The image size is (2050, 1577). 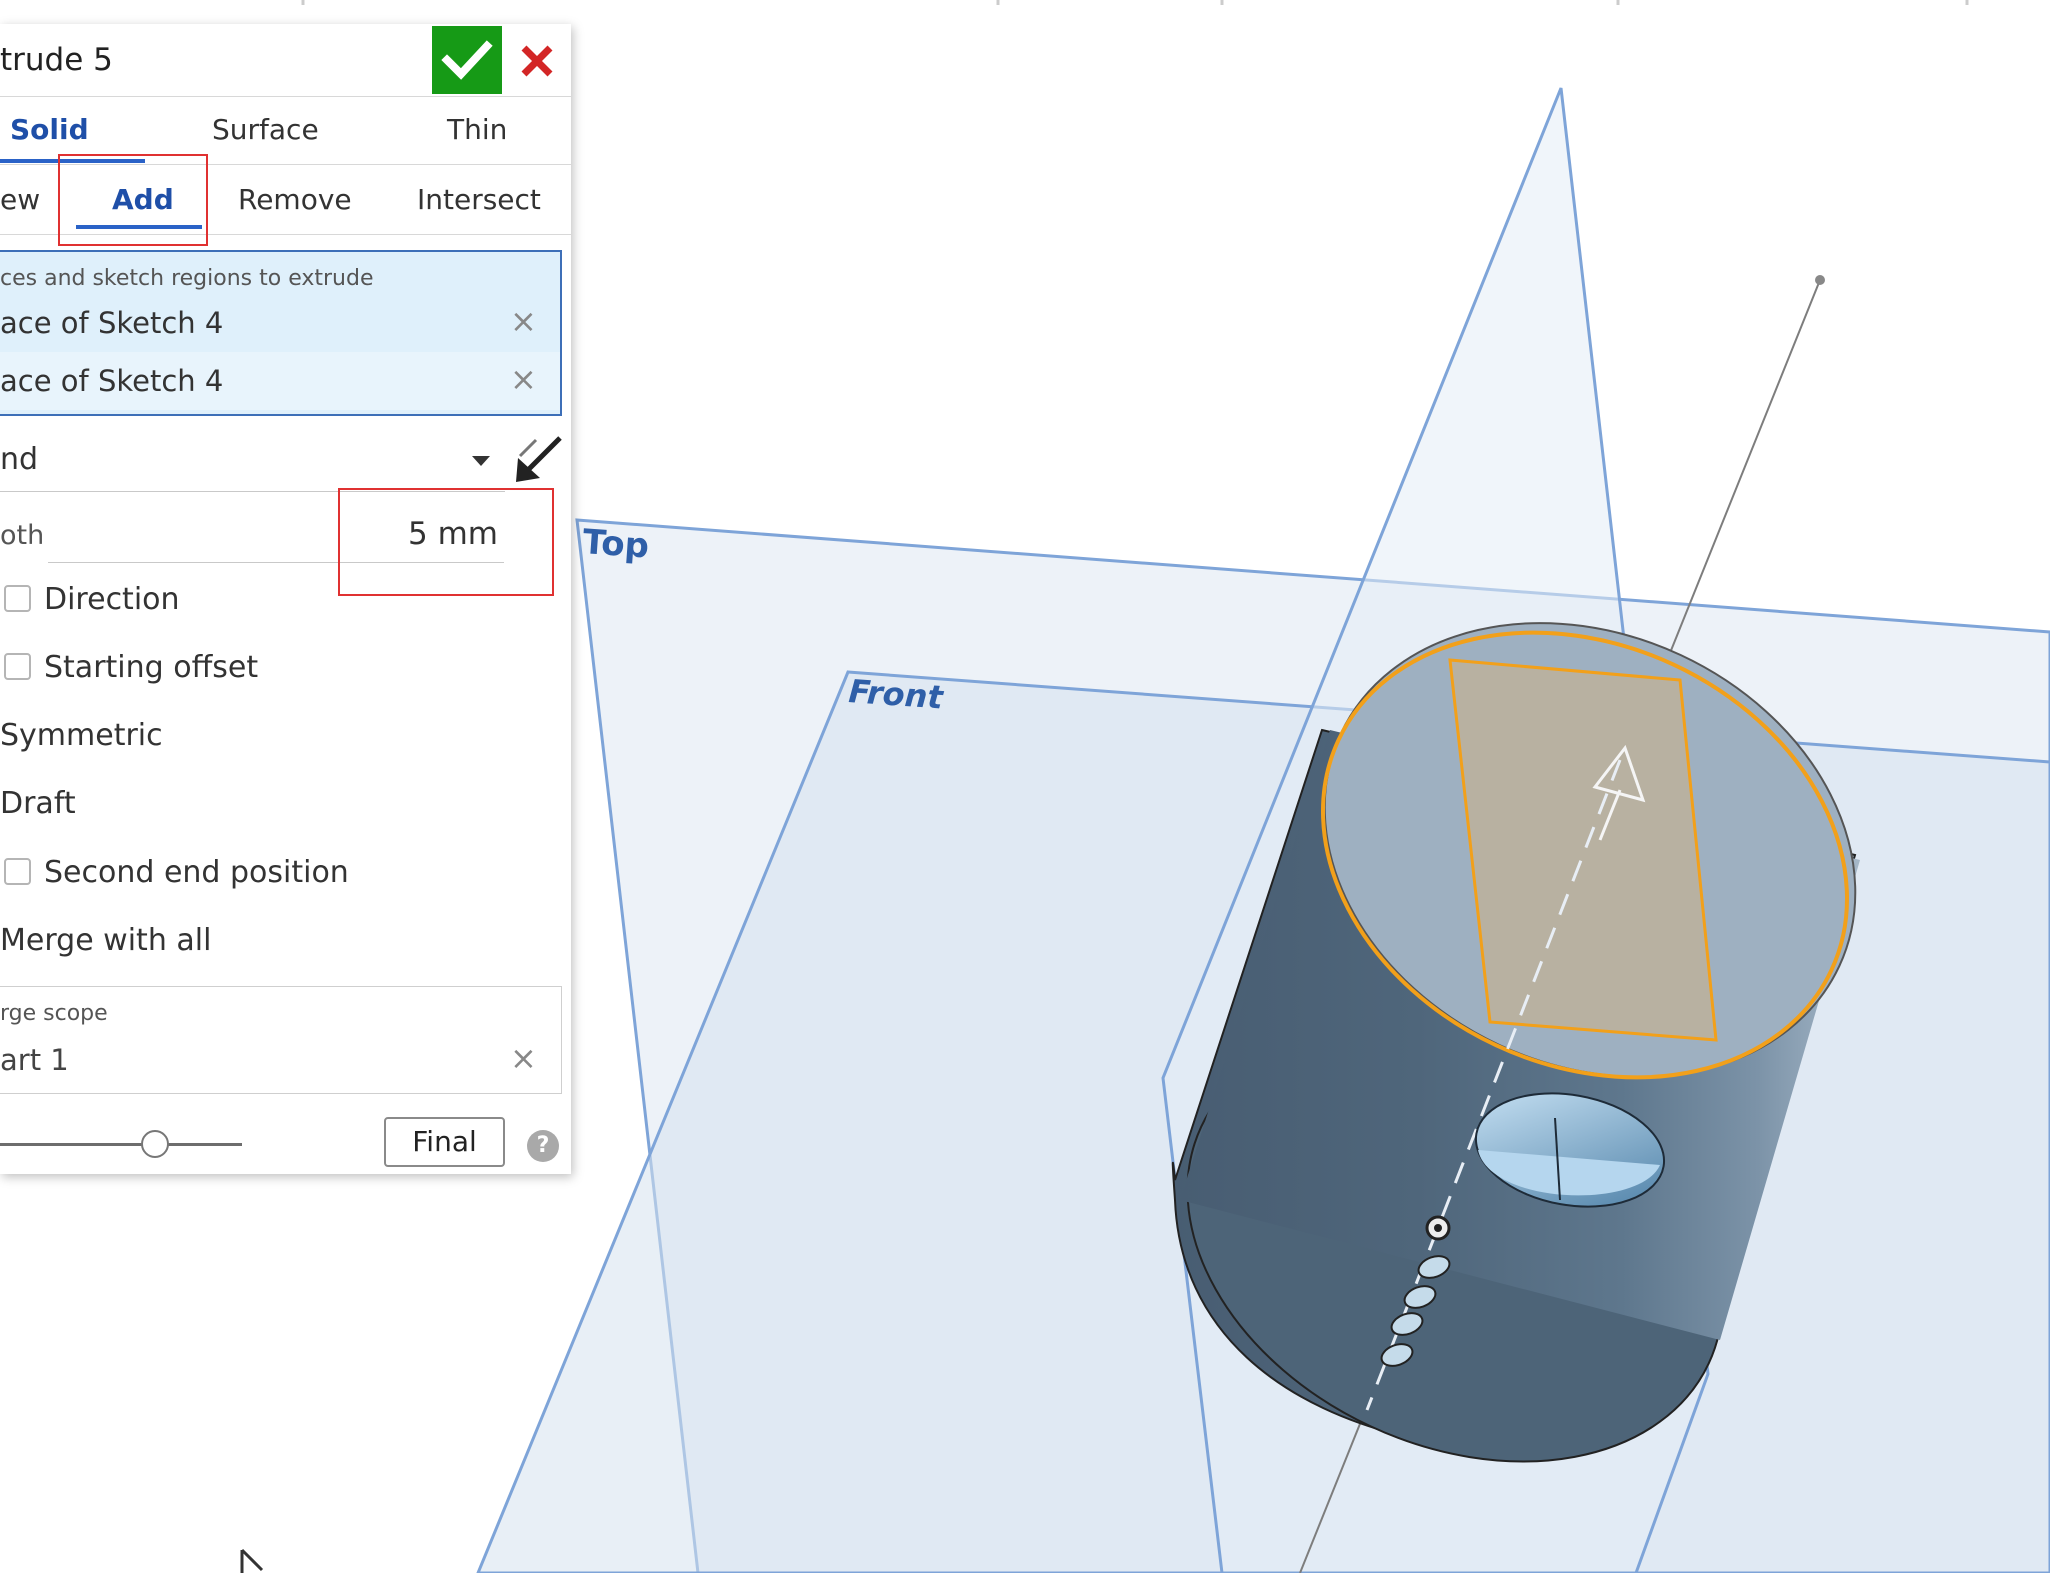 I want to click on check-icon, so click(x=467, y=60).